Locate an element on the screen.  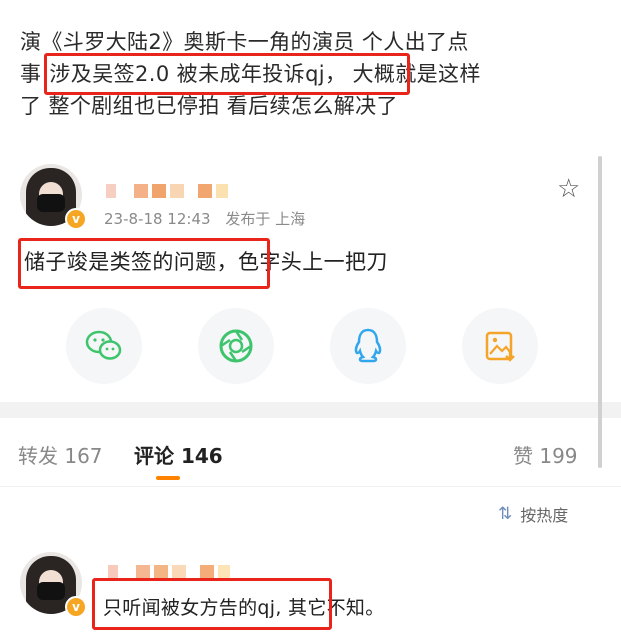
moments-icon is located at coordinates (236, 346).